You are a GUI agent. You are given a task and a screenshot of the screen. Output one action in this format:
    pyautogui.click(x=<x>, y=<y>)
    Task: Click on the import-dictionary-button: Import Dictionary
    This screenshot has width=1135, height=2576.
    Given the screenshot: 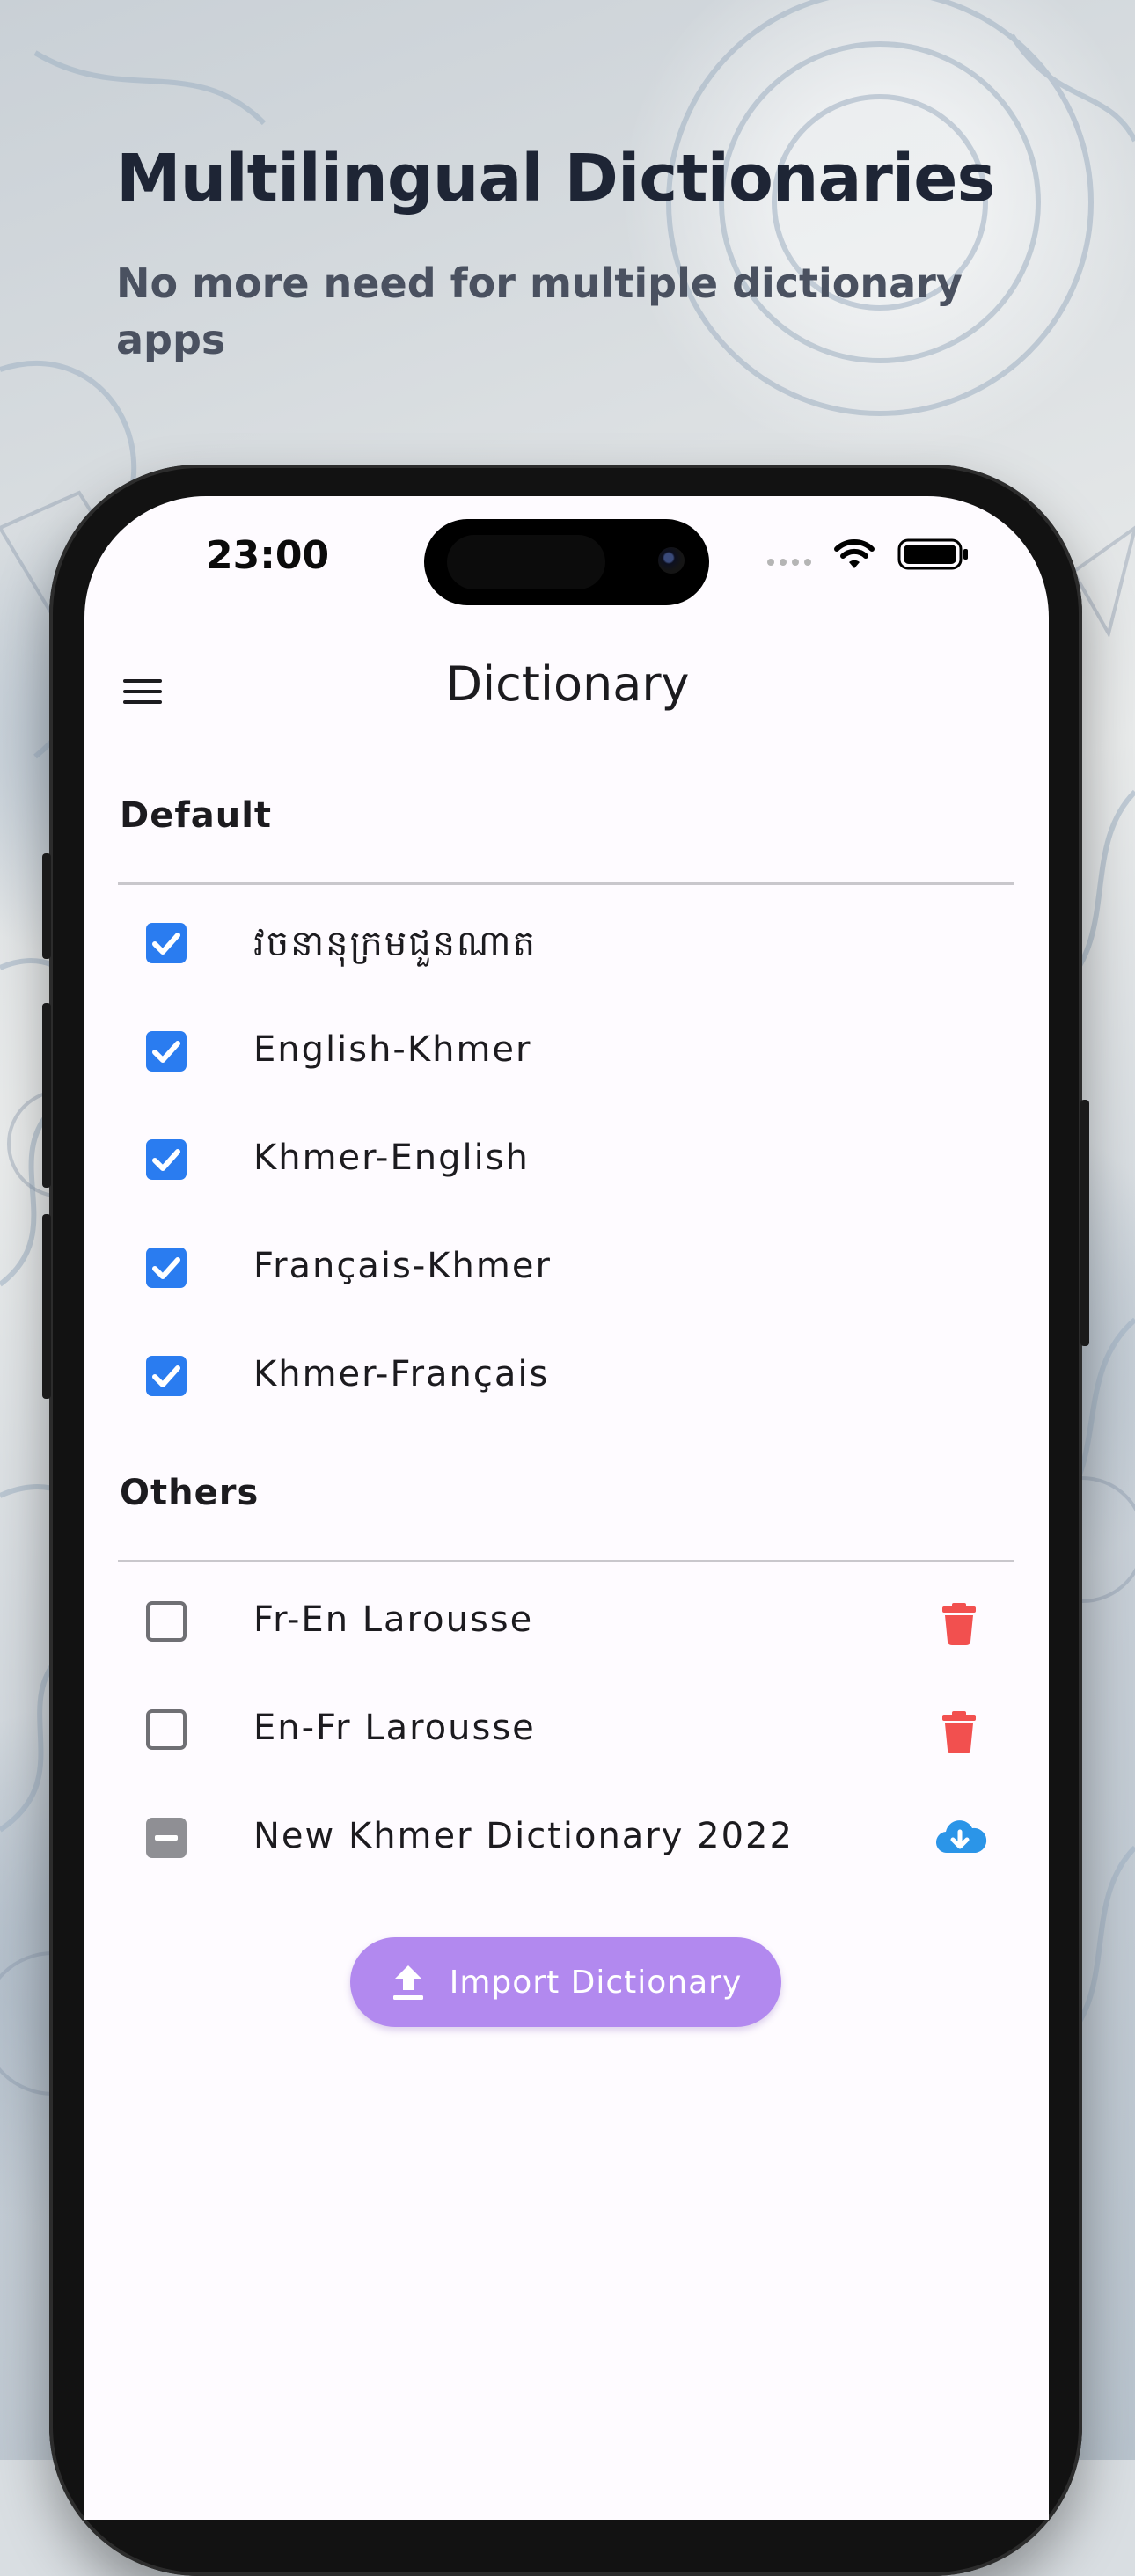 What is the action you would take?
    pyautogui.click(x=565, y=1982)
    